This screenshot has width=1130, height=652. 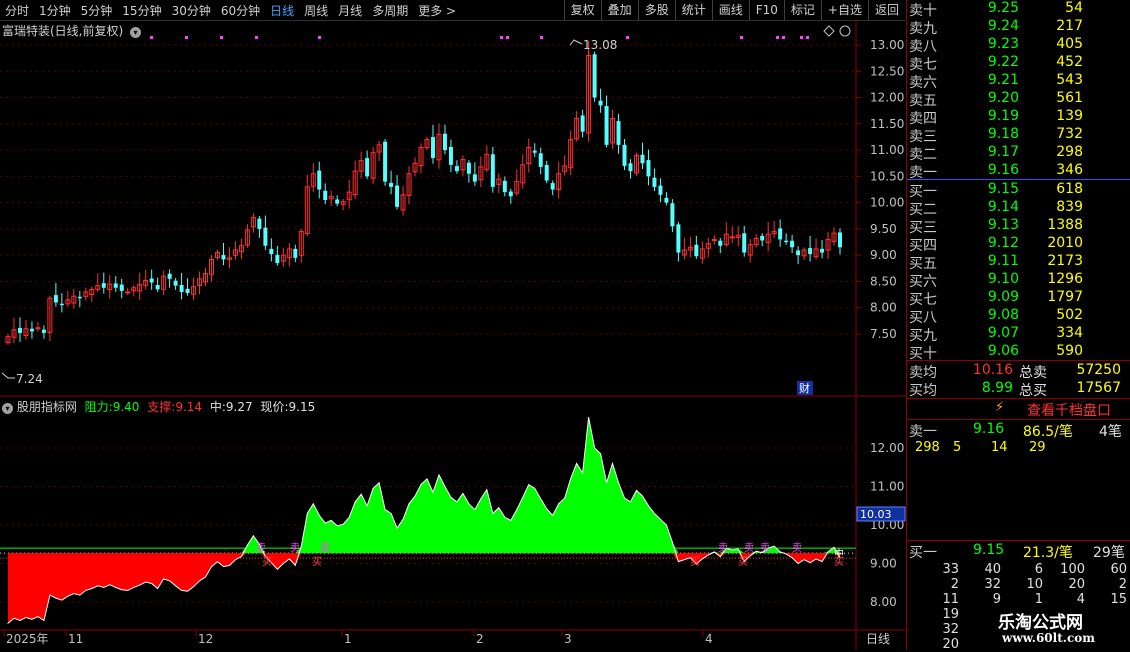 What do you see at coordinates (1003, 297) in the screenshot?
I see `bid-price: 9.09` at bounding box center [1003, 297].